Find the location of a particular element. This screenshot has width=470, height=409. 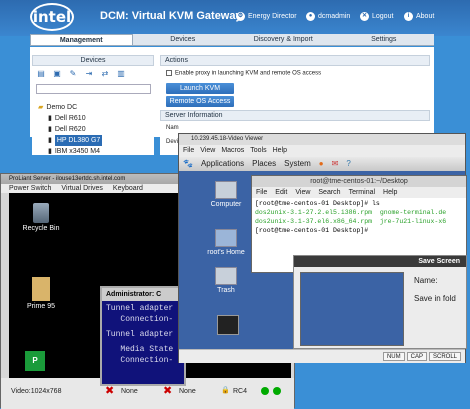

add-folder-icon: ▣ is located at coordinates (57, 74).